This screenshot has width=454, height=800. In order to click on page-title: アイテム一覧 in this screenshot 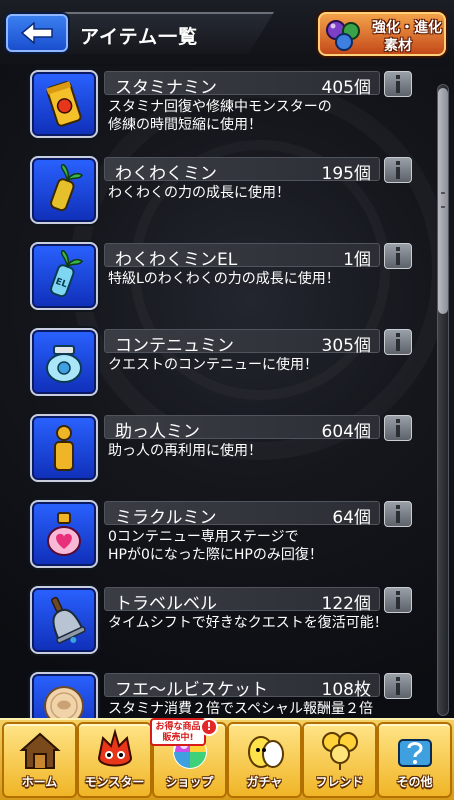, I will do `click(139, 37)`.